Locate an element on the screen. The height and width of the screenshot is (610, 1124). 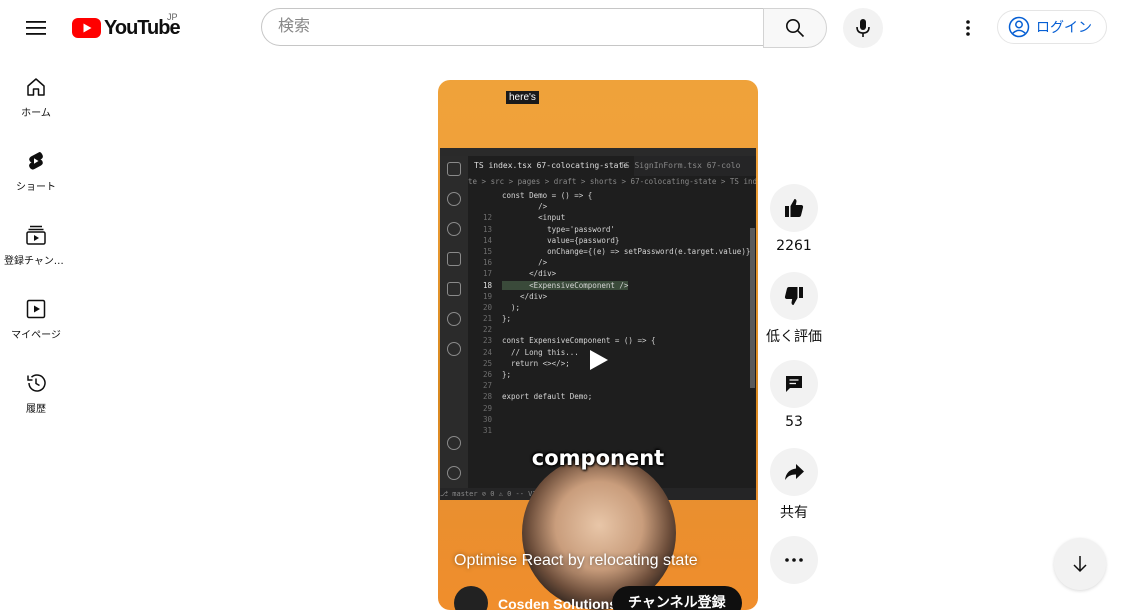
explorer-icon is located at coordinates (454, 169).